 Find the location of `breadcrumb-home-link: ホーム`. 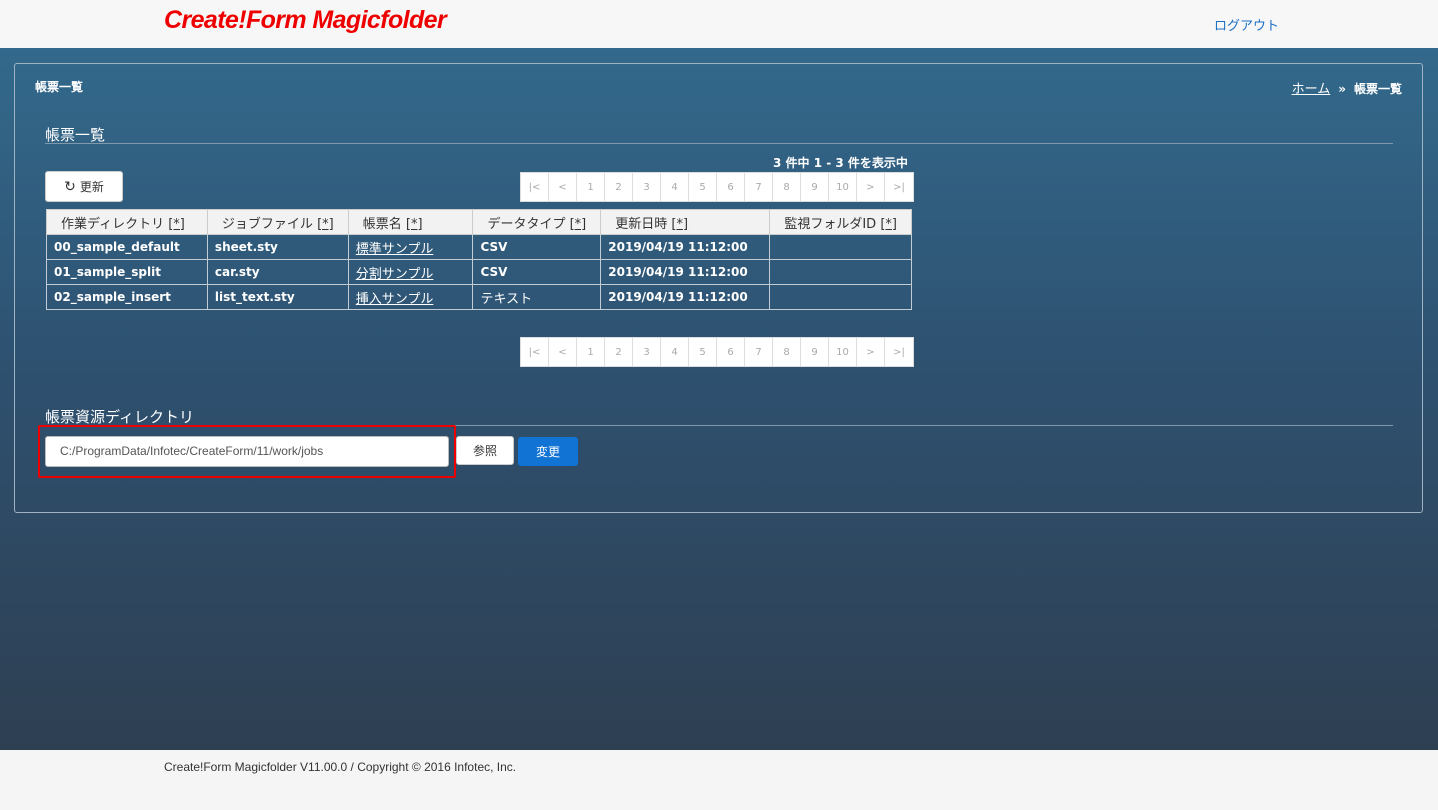

breadcrumb-home-link: ホーム is located at coordinates (1311, 89).